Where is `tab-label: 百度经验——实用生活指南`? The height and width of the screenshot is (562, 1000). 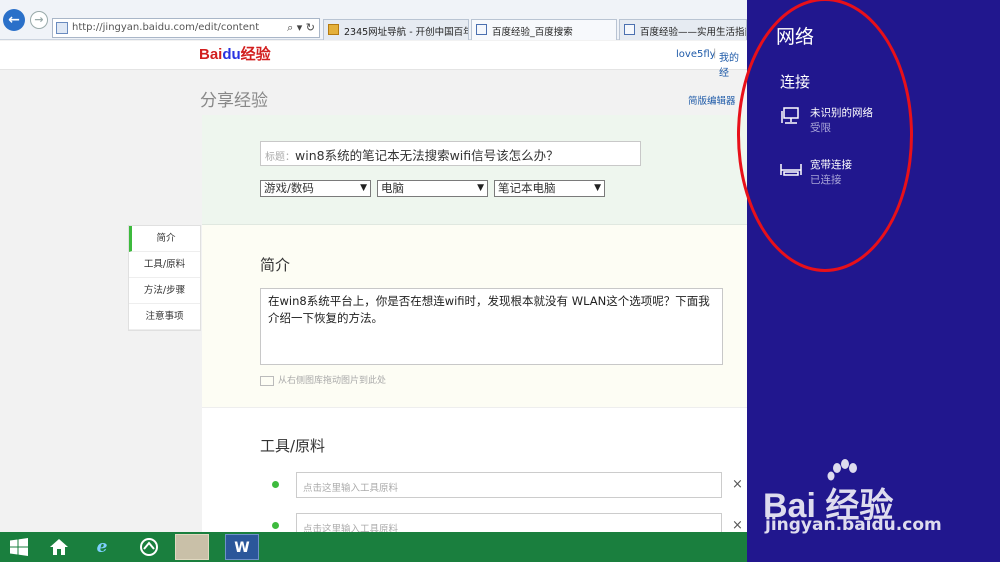 tab-label: 百度经验——实用生活指南 is located at coordinates (693, 32).